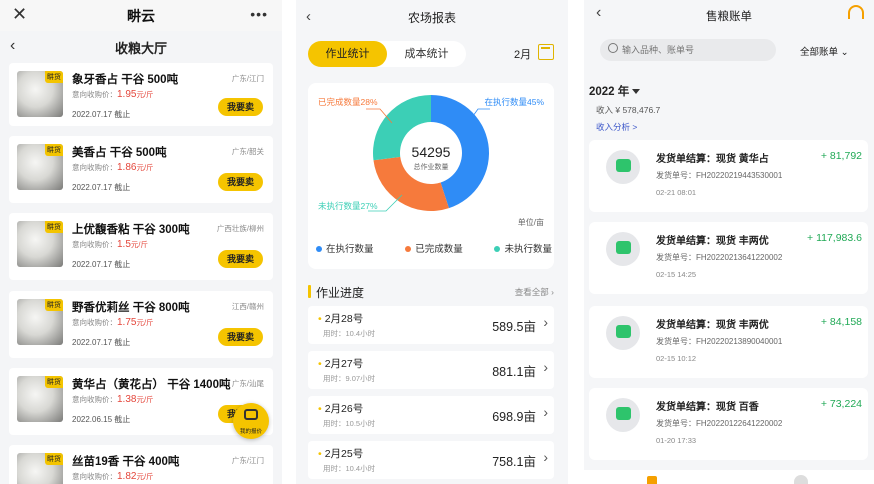 The image size is (874, 484). I want to click on grain-price: 意向收购价：1.82元/斤, so click(113, 476).